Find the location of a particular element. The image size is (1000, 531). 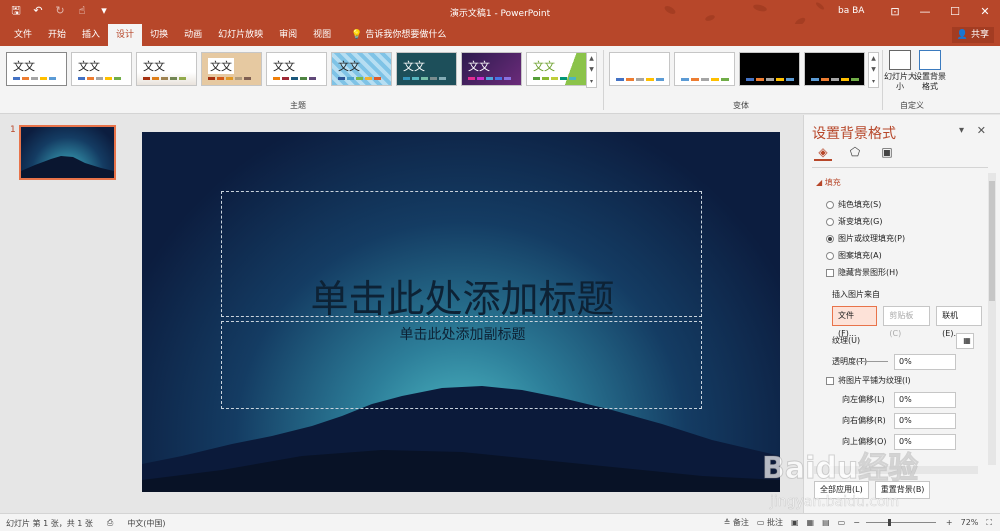

slide-size-button: 幻灯片大小 is located at coordinates (900, 71).